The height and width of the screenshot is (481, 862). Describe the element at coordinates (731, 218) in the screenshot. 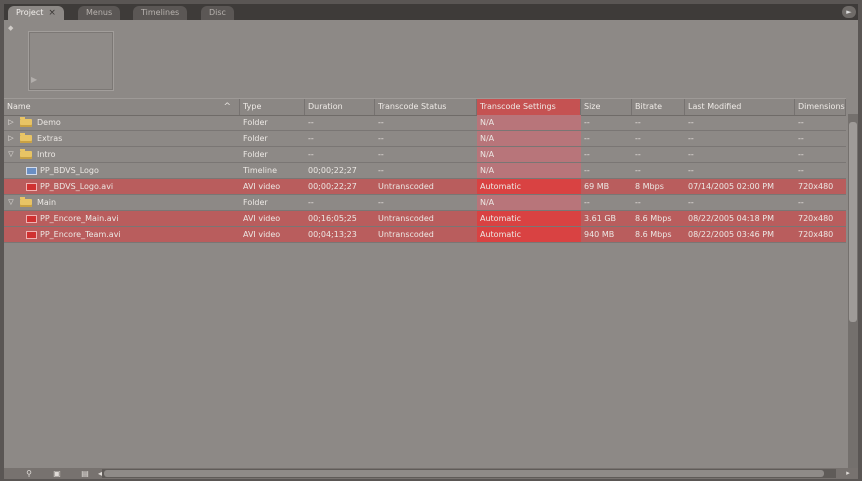

I see `row-last-modified: 08/22/2005 04:18 PM` at that location.